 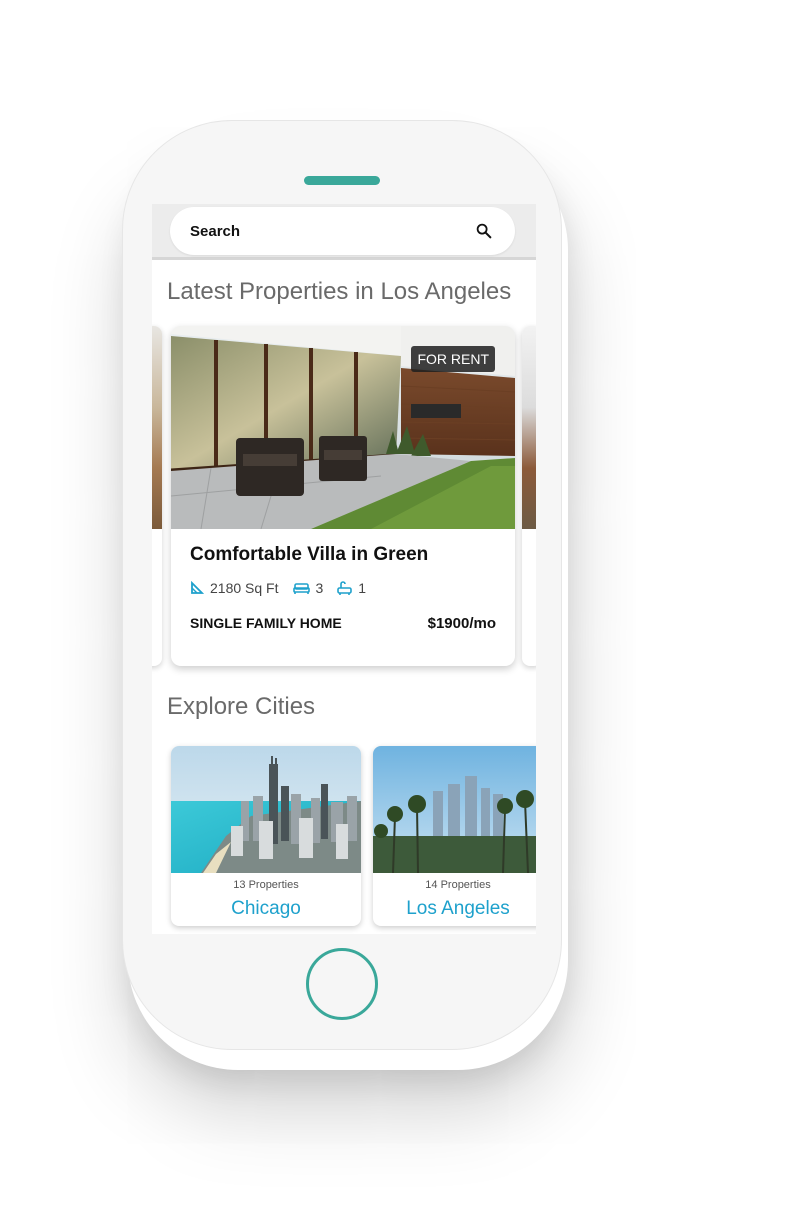 What do you see at coordinates (301, 588) in the screenshot?
I see `bed-icon` at bounding box center [301, 588].